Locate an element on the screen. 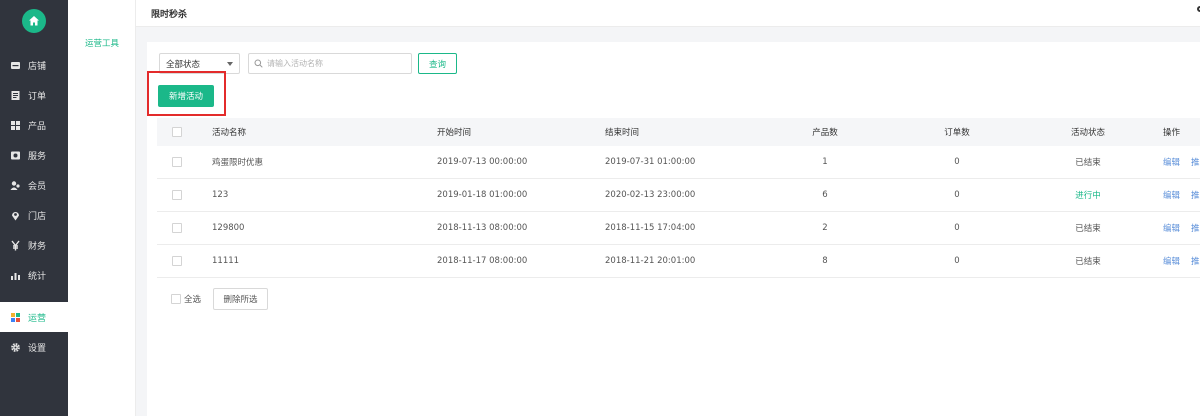 This screenshot has width=1200, height=416. sidebar-item-operations: 运营 is located at coordinates (34, 317).